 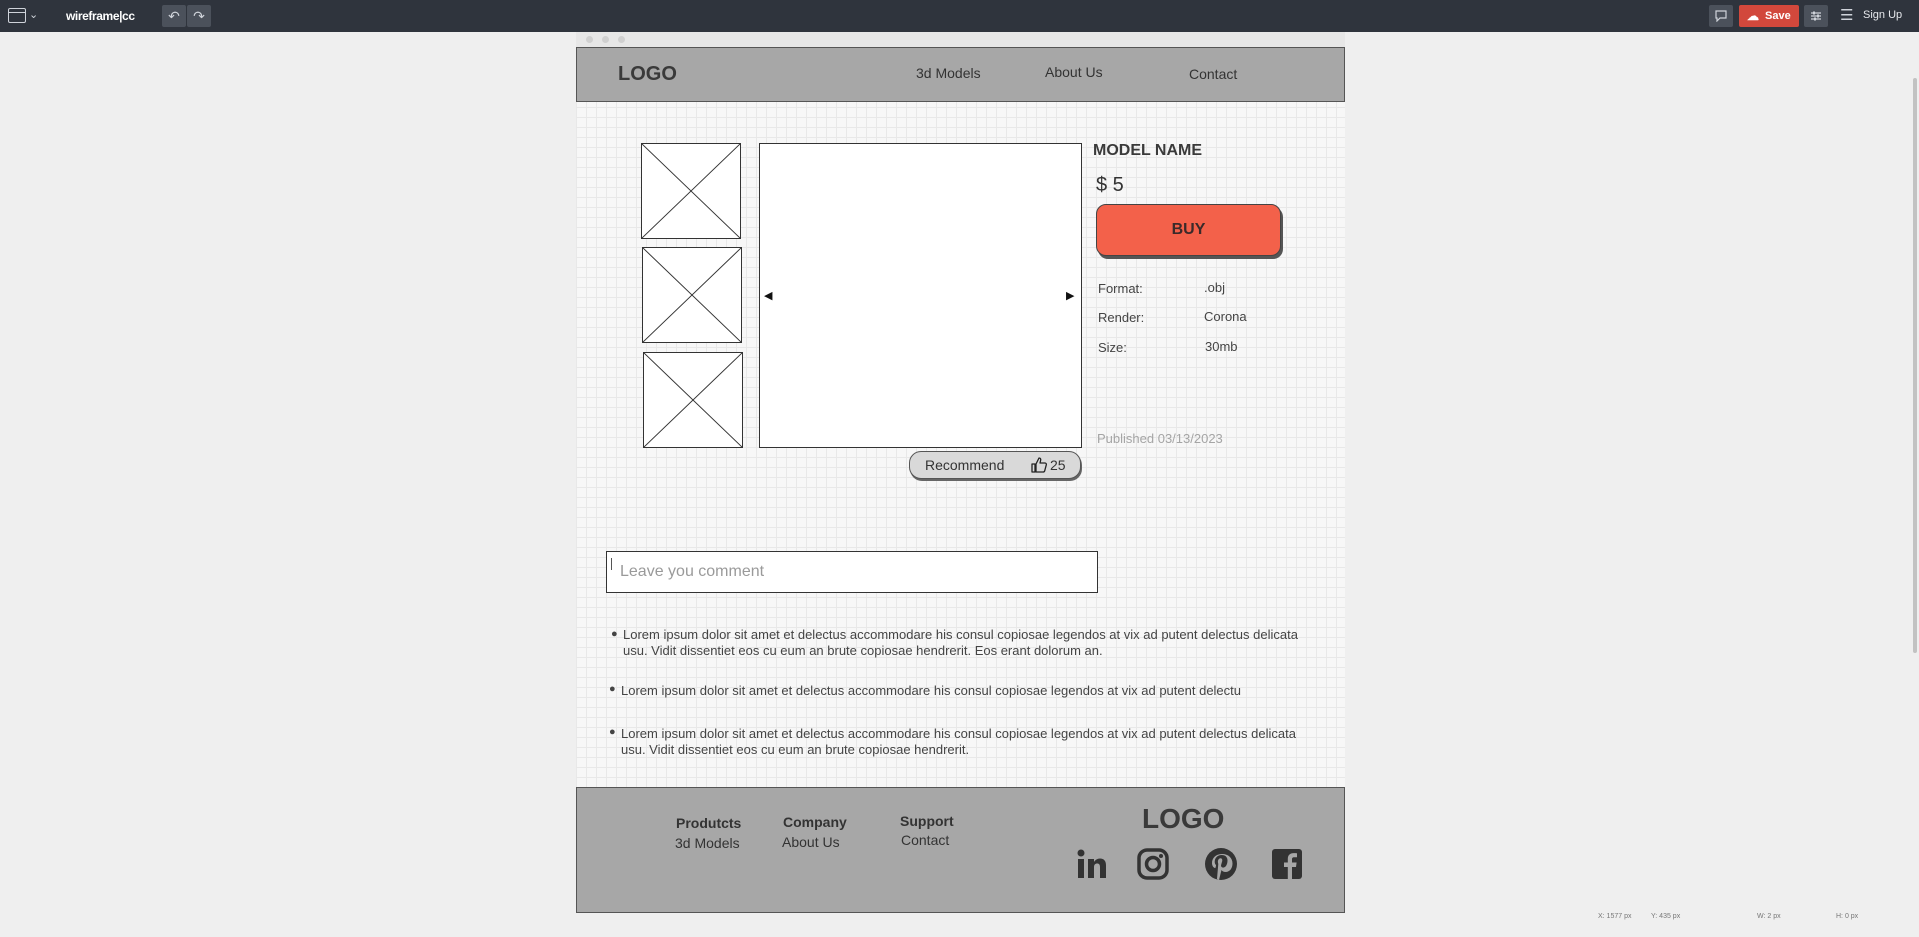 I want to click on recommend-button: Recommend 25, so click(x=995, y=465).